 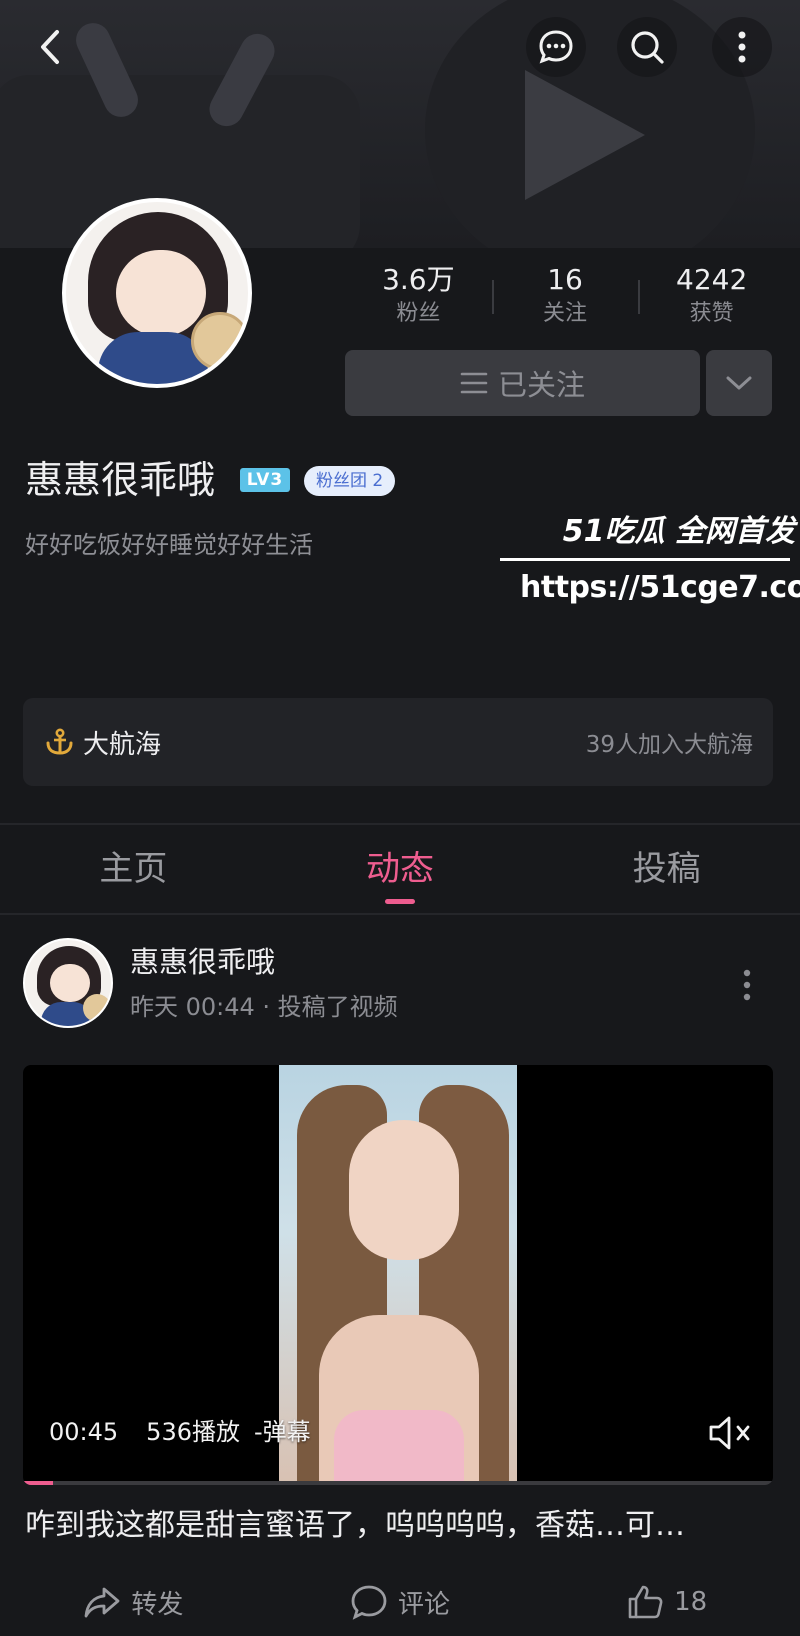 I want to click on message-button, so click(x=556, y=47).